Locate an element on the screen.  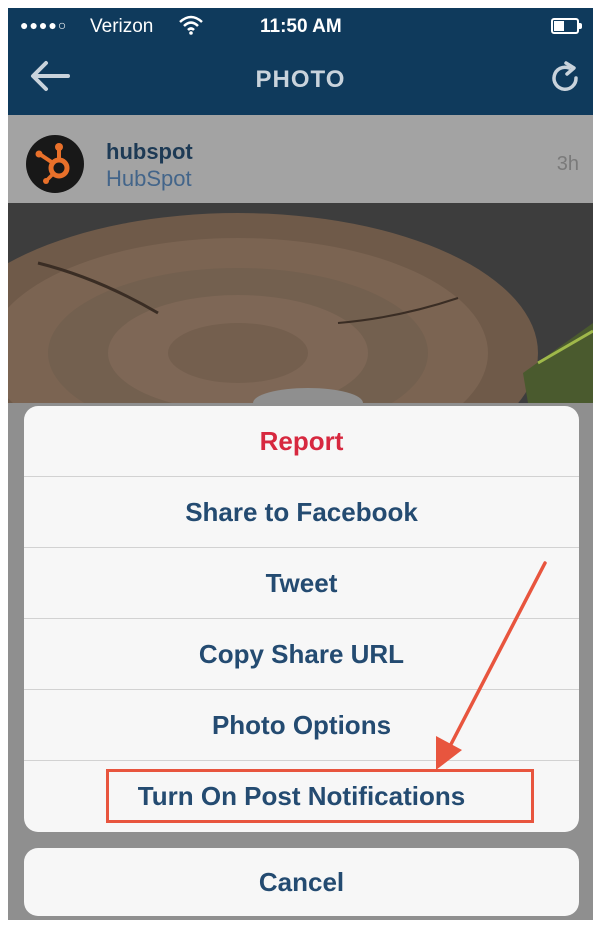
report-label: Report is located at coordinates (301, 440).